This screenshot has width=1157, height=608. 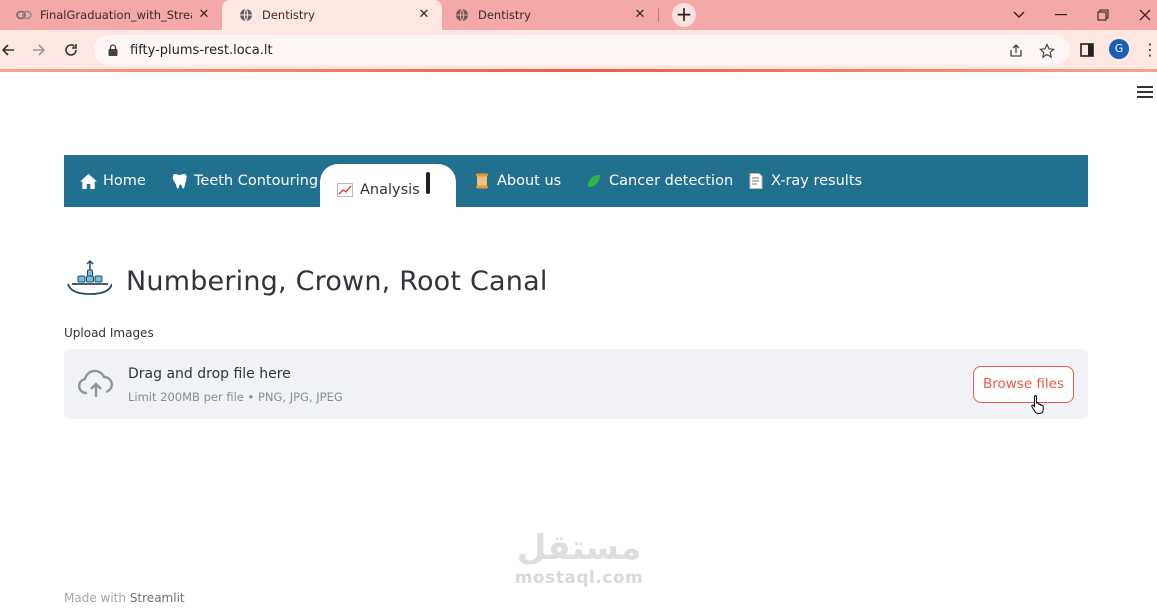 I want to click on browser-tab-dentistry-active: Dentistry ✕, so click(x=332, y=15).